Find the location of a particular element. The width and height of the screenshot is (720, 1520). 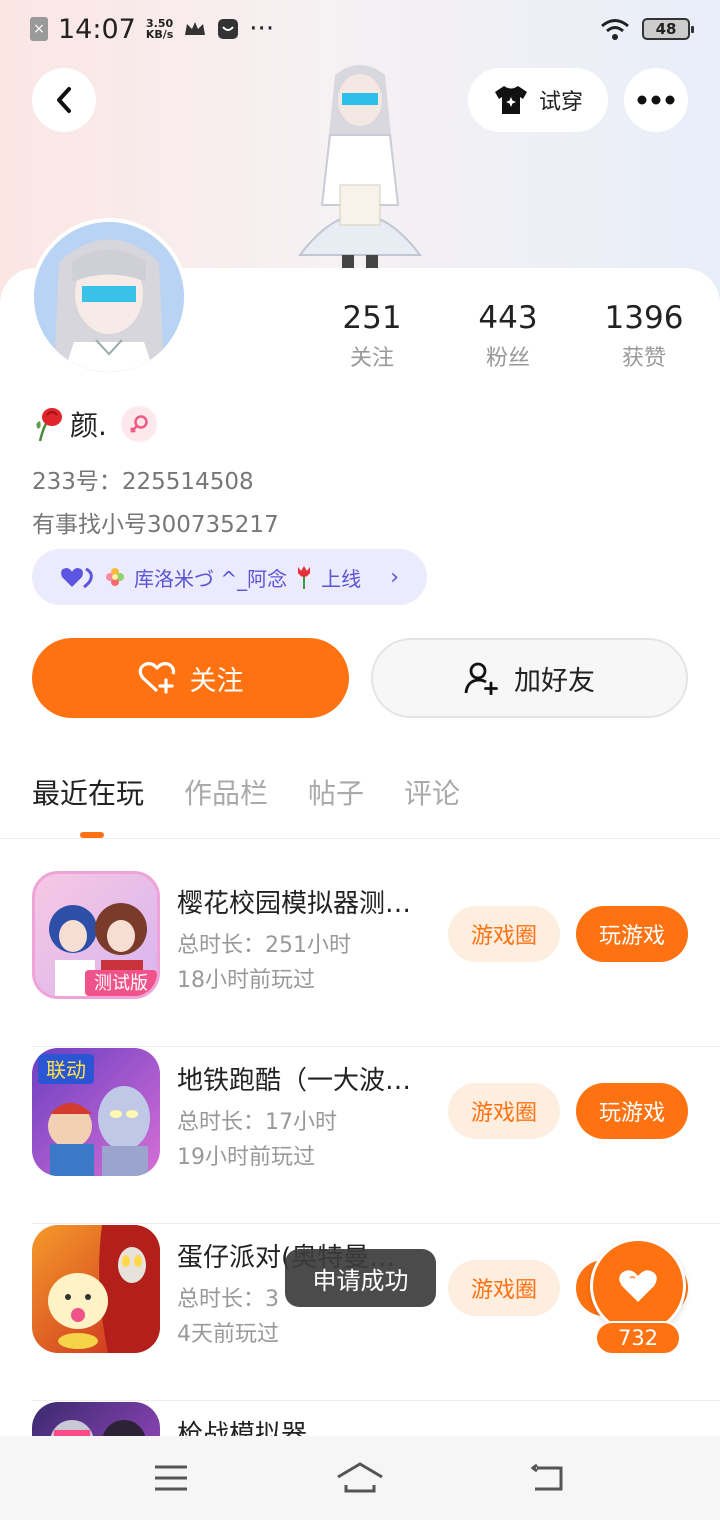

crown-icon is located at coordinates (195, 28).